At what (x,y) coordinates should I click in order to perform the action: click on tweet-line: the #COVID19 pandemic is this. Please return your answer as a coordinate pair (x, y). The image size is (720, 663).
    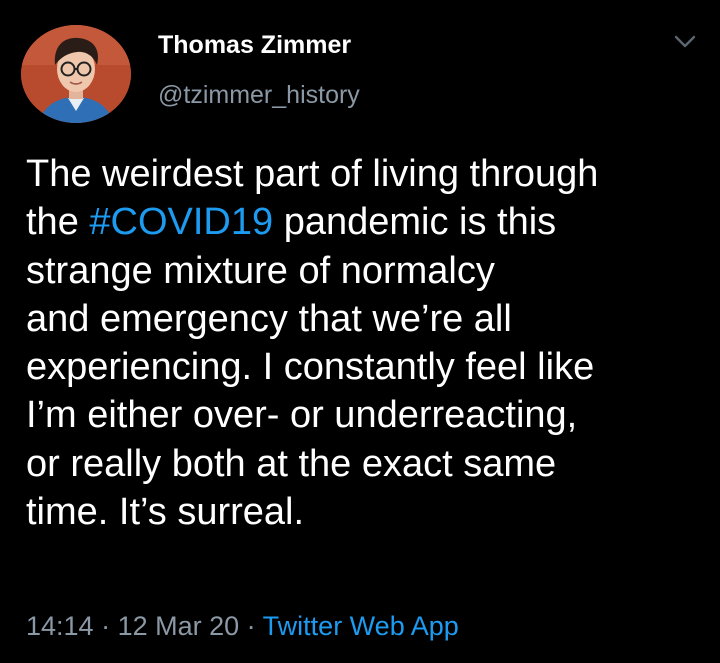
    Looking at the image, I should click on (366, 222).